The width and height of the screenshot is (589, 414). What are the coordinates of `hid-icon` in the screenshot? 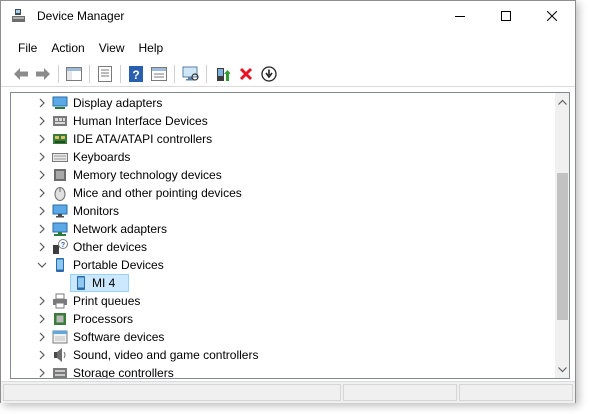 It's located at (60, 121).